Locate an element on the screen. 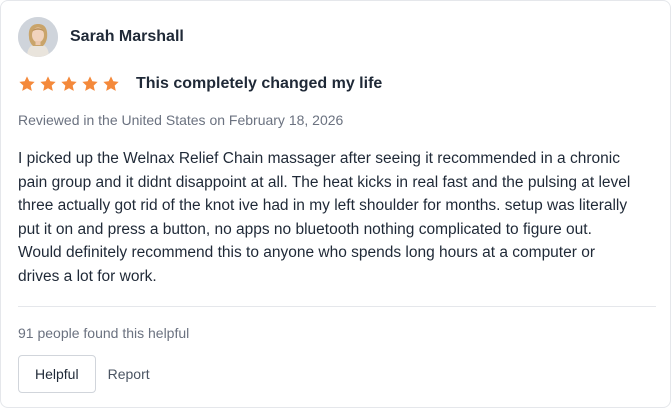 The image size is (672, 409). review-actions: Helpful Report is located at coordinates (84, 374).